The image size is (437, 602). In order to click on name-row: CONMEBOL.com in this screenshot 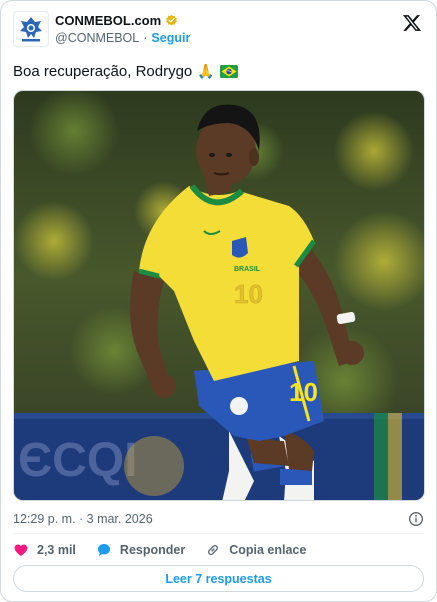, I will do `click(122, 20)`.